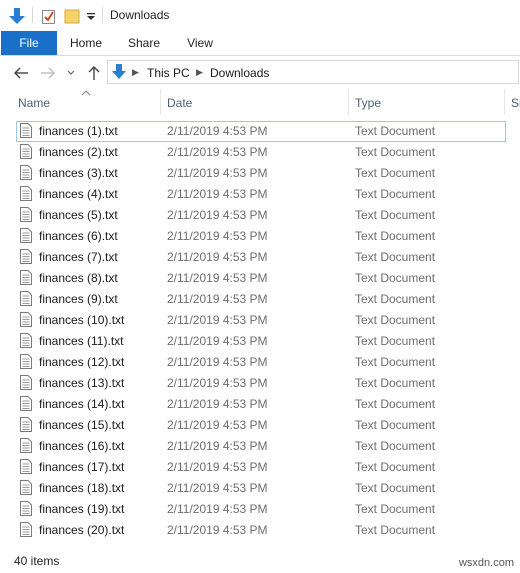  Describe the element at coordinates (49, 16) in the screenshot. I see `properties-check-icon` at that location.